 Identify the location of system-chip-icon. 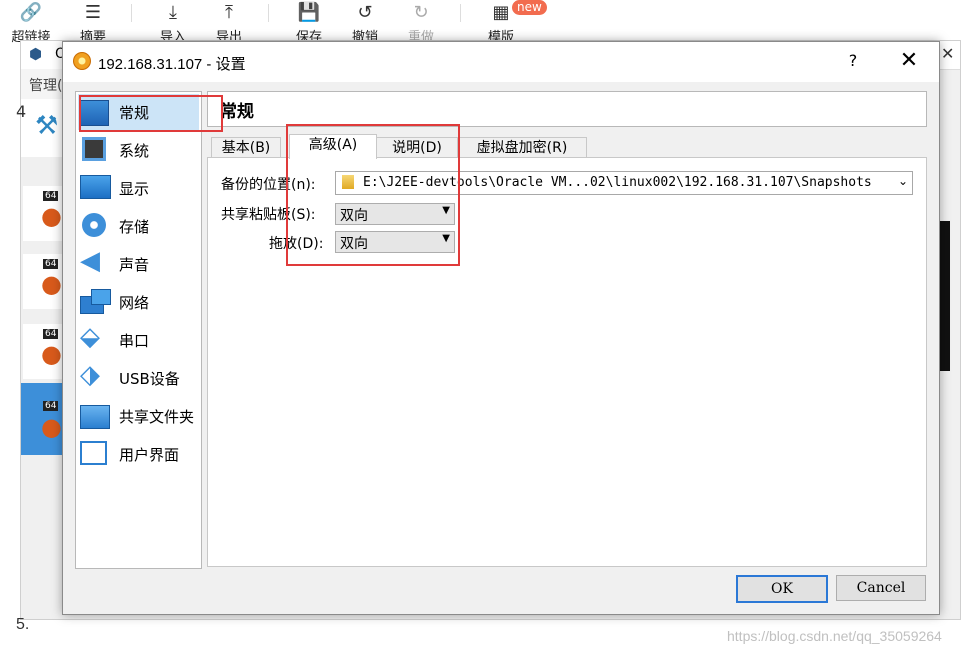
(94, 149).